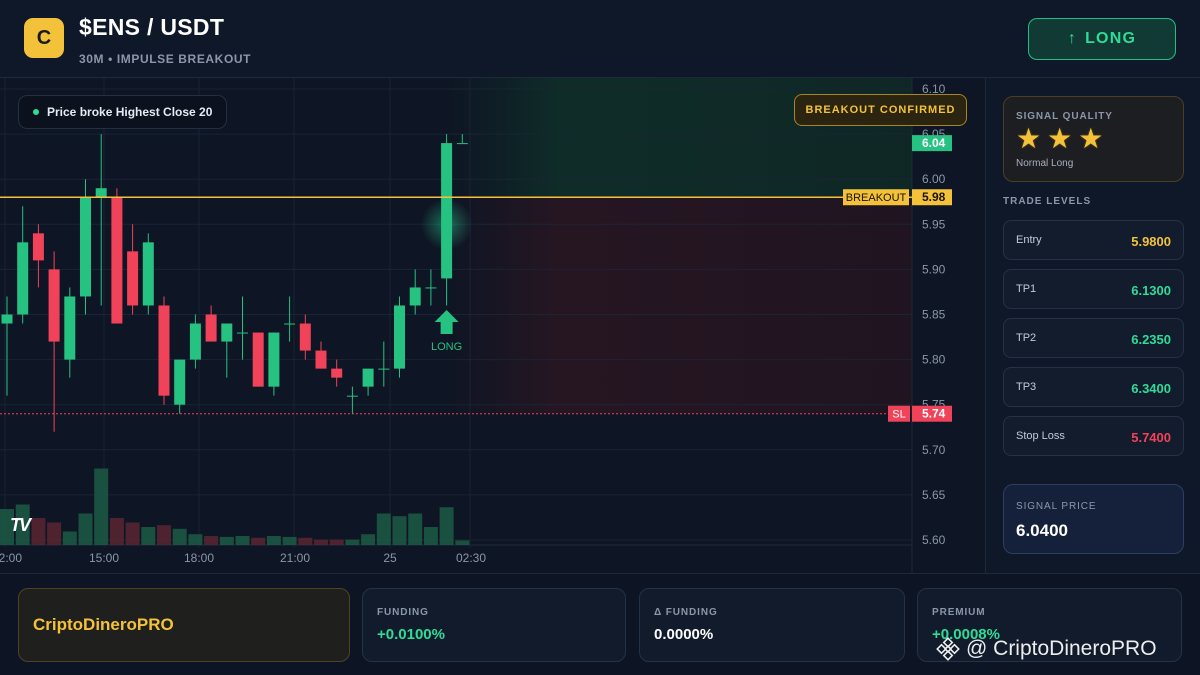 Image resolution: width=1200 pixels, height=675 pixels. I want to click on brand-name: CriptoDineroPRO, so click(103, 624).